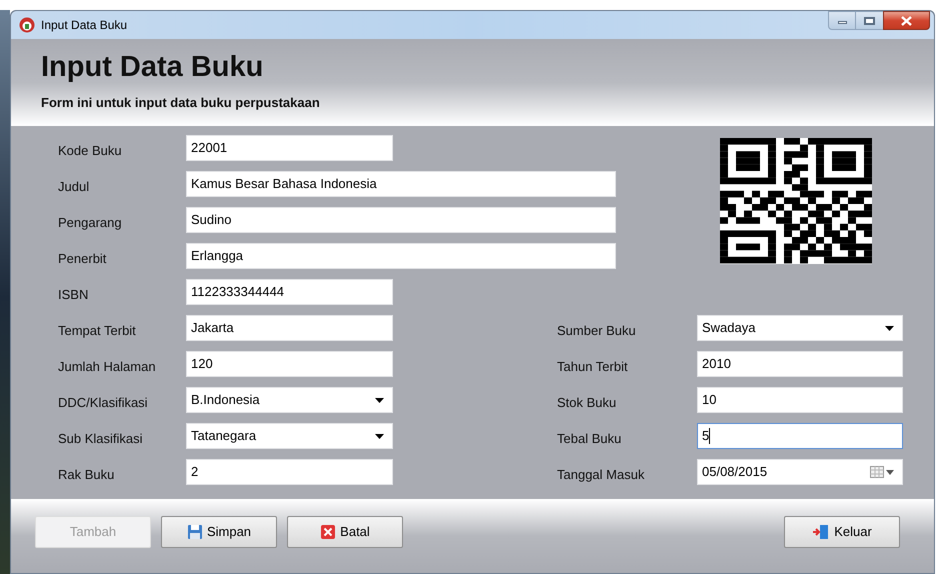  Describe the element at coordinates (289, 436) in the screenshot. I see `dropdown: Tatanegara` at that location.